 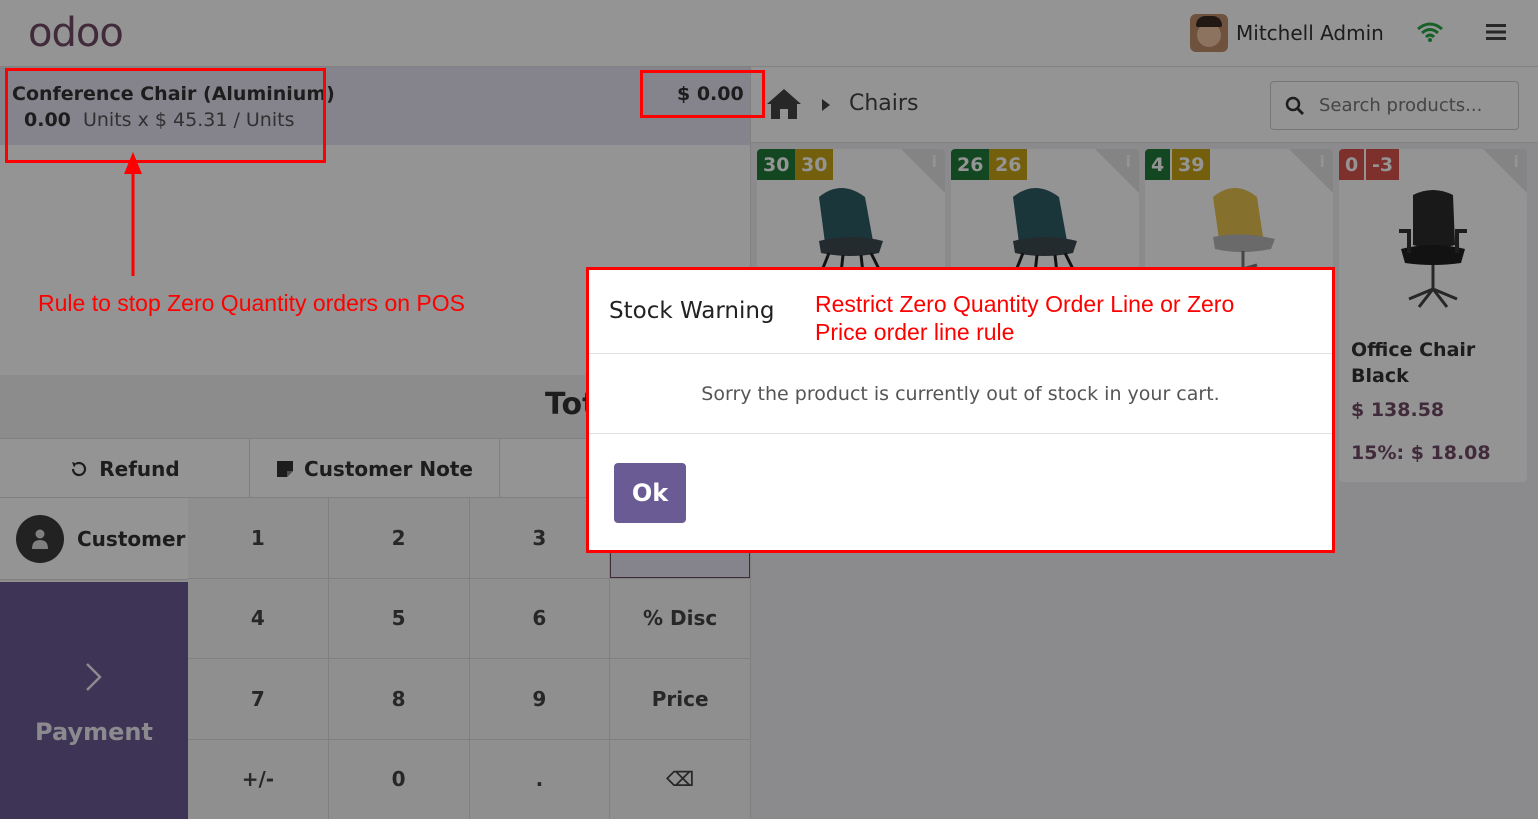 What do you see at coordinates (915, 332) in the screenshot?
I see `annotation-modal-note-2: Price order line rule` at bounding box center [915, 332].